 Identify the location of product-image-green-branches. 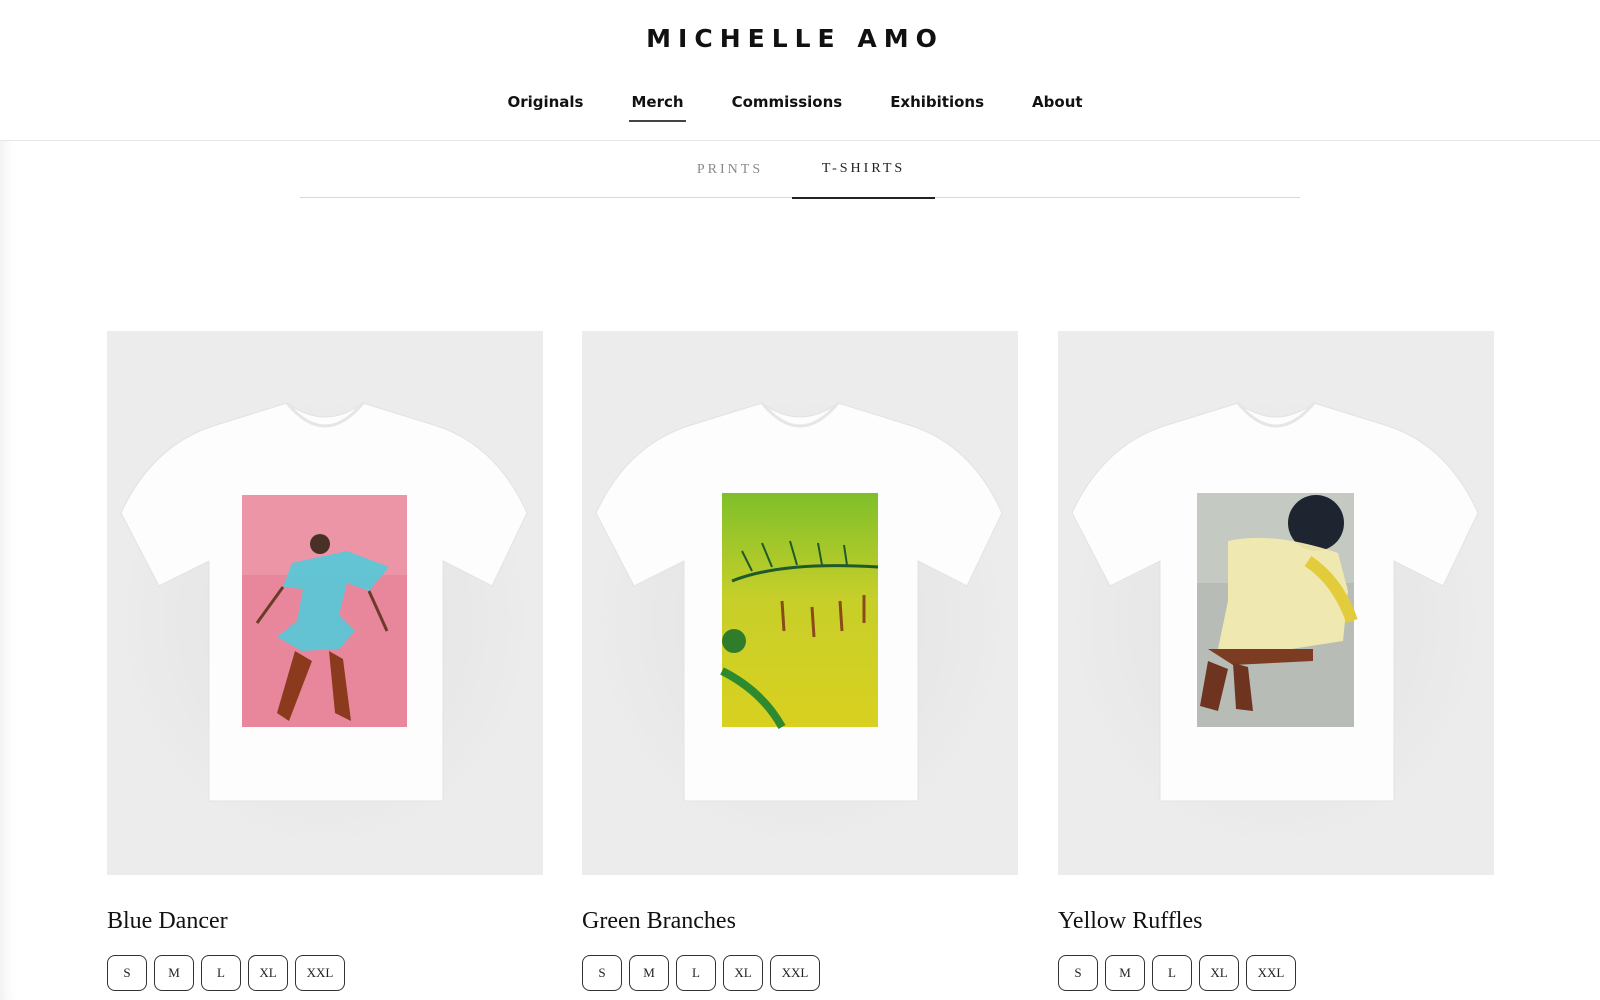
(800, 603).